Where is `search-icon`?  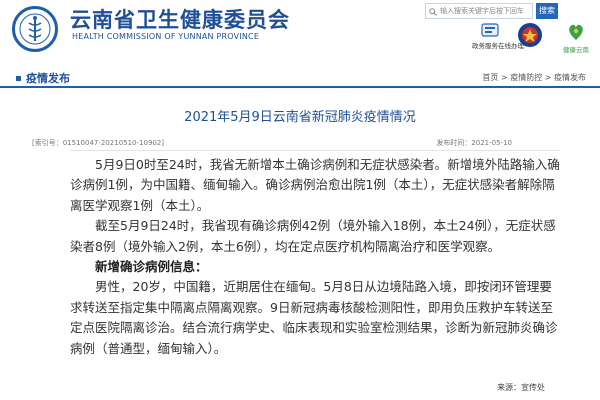 search-icon is located at coordinates (433, 14).